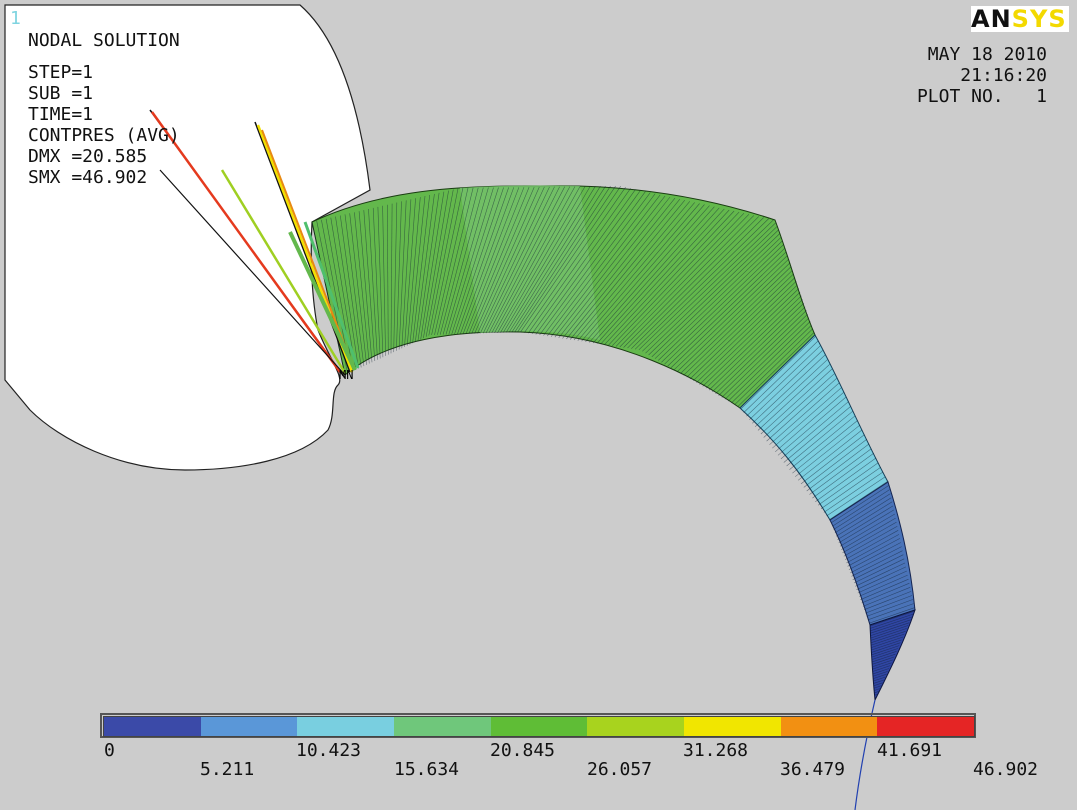 Image resolution: width=1077 pixels, height=810 pixels. Describe the element at coordinates (910, 750) in the screenshot. I see `legend-label: 41.691` at that location.